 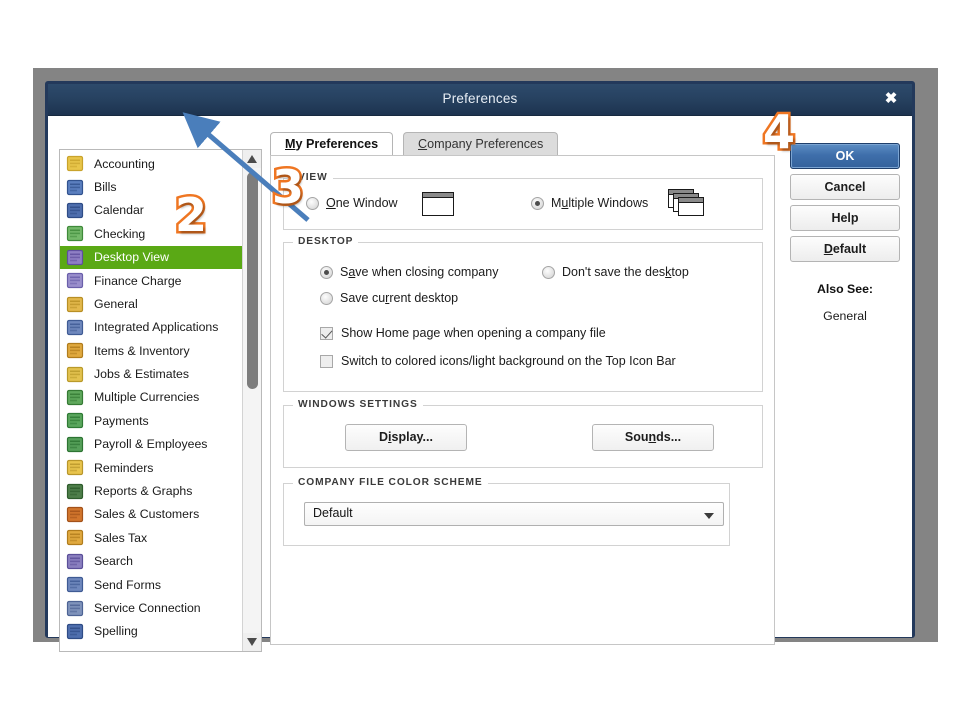 I want to click on tab-my-preferences: My Preferences, so click(x=332, y=143).